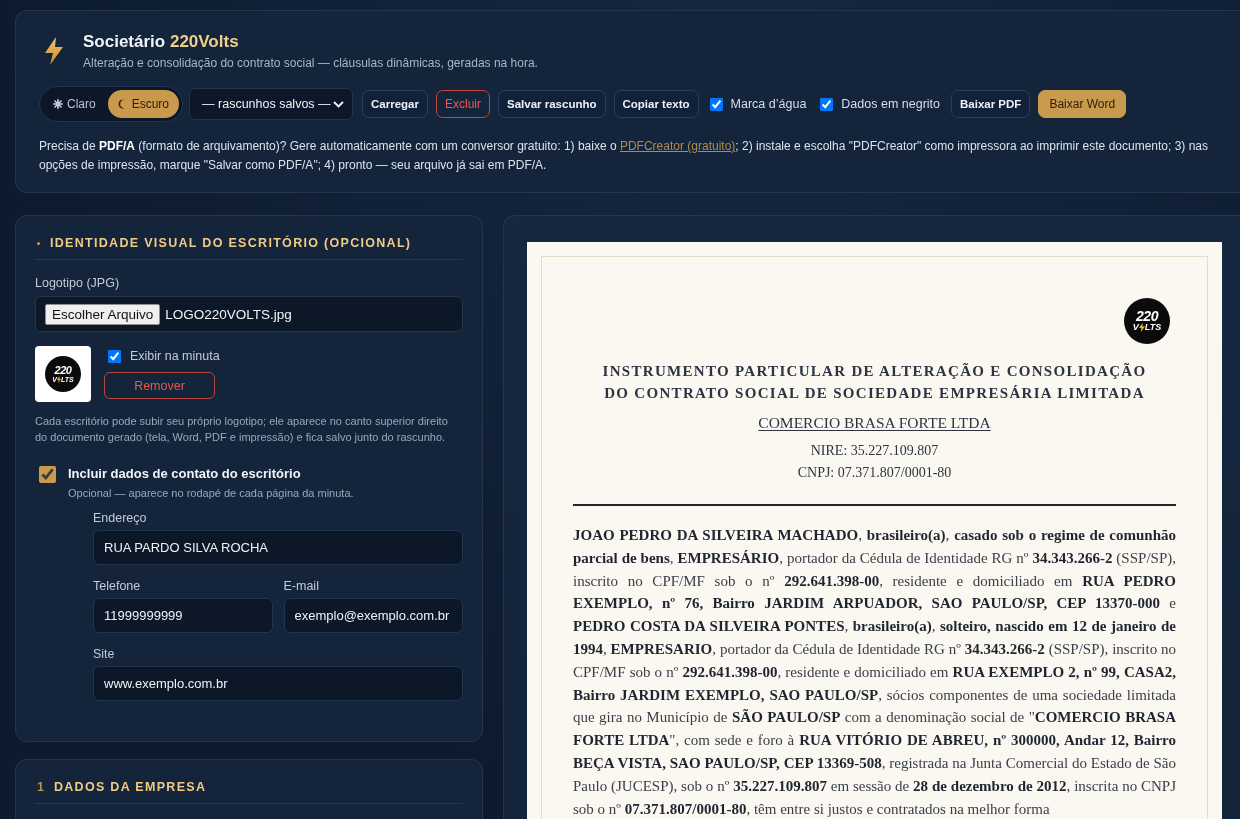 This screenshot has height=819, width=1240. What do you see at coordinates (242, 429) in the screenshot?
I see `help-text: Cada escritório pode subir seu próprio logotipo; ele aparece no canto superior direito do documento gerado (tela, Word, PDF e impressão) e fica salvo junto do rascunho.` at bounding box center [242, 429].